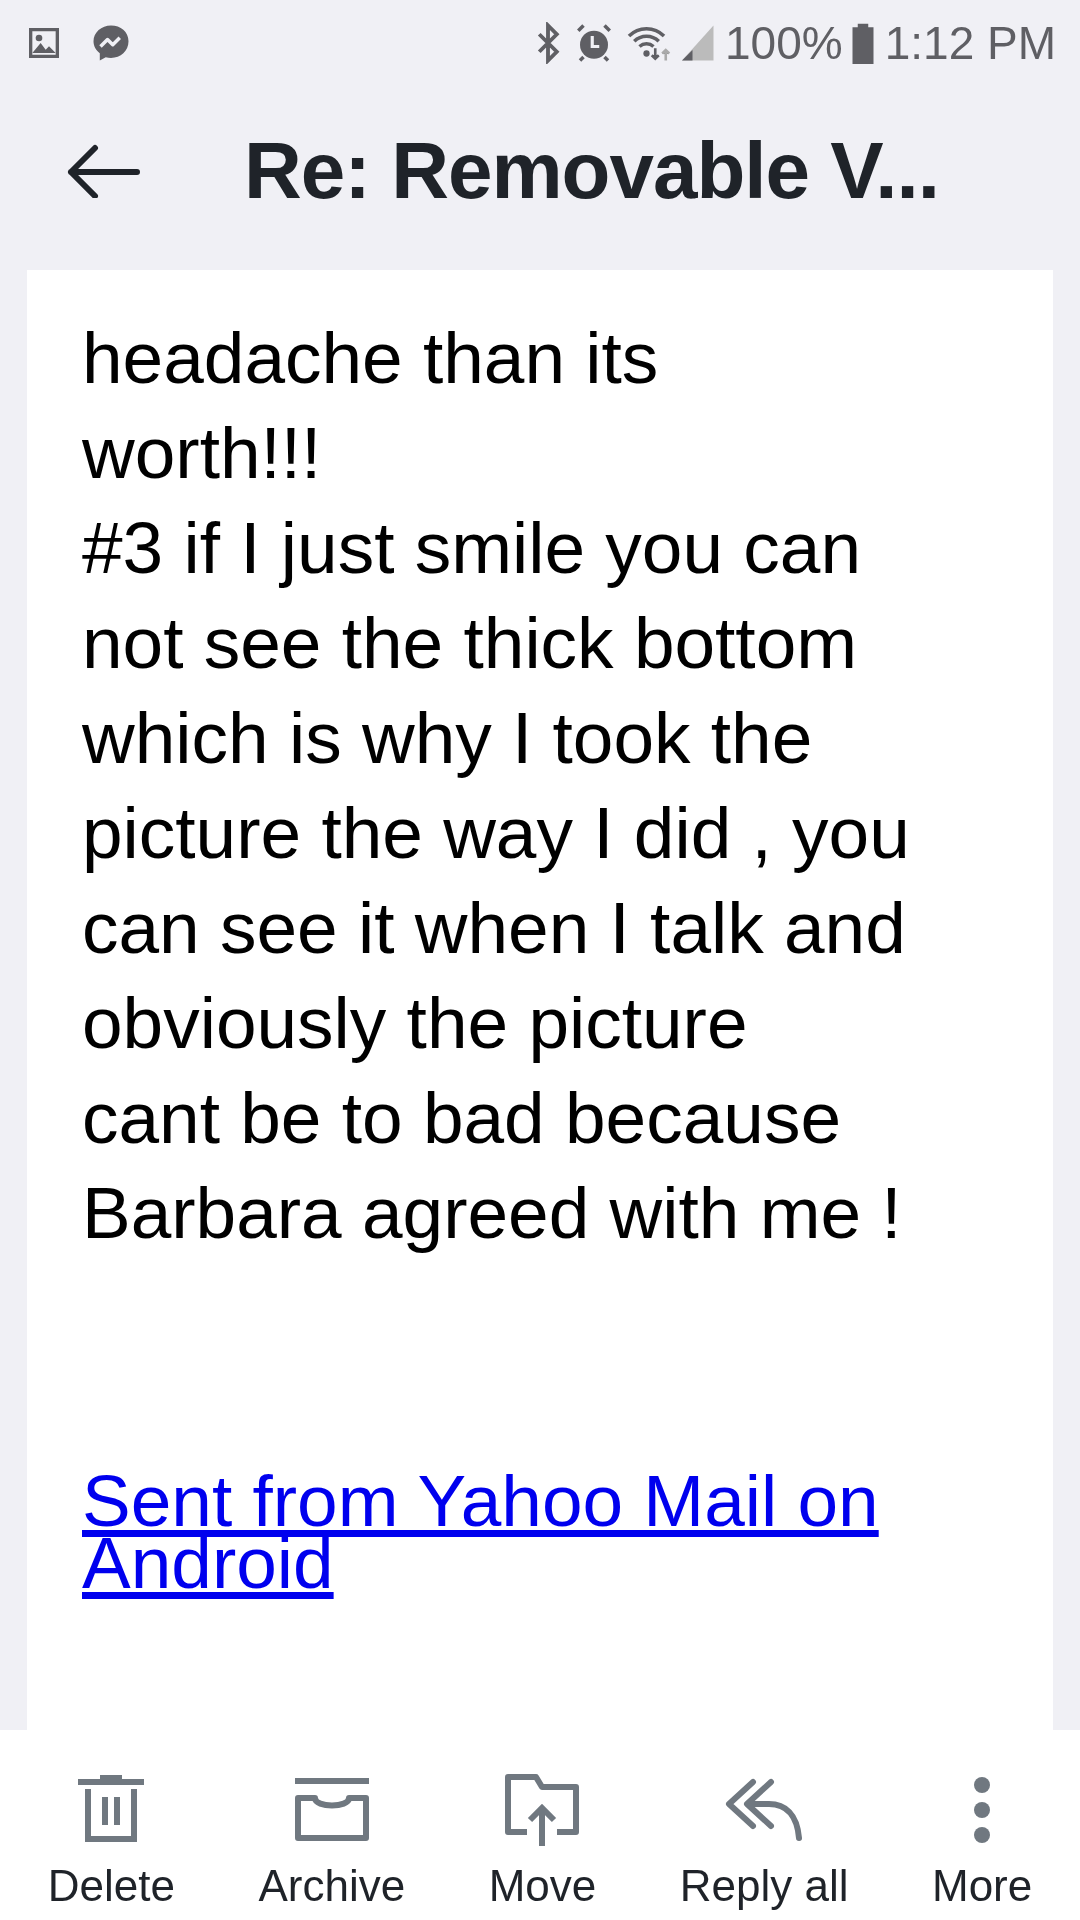  I want to click on folder-upload-icon, so click(542, 1810).